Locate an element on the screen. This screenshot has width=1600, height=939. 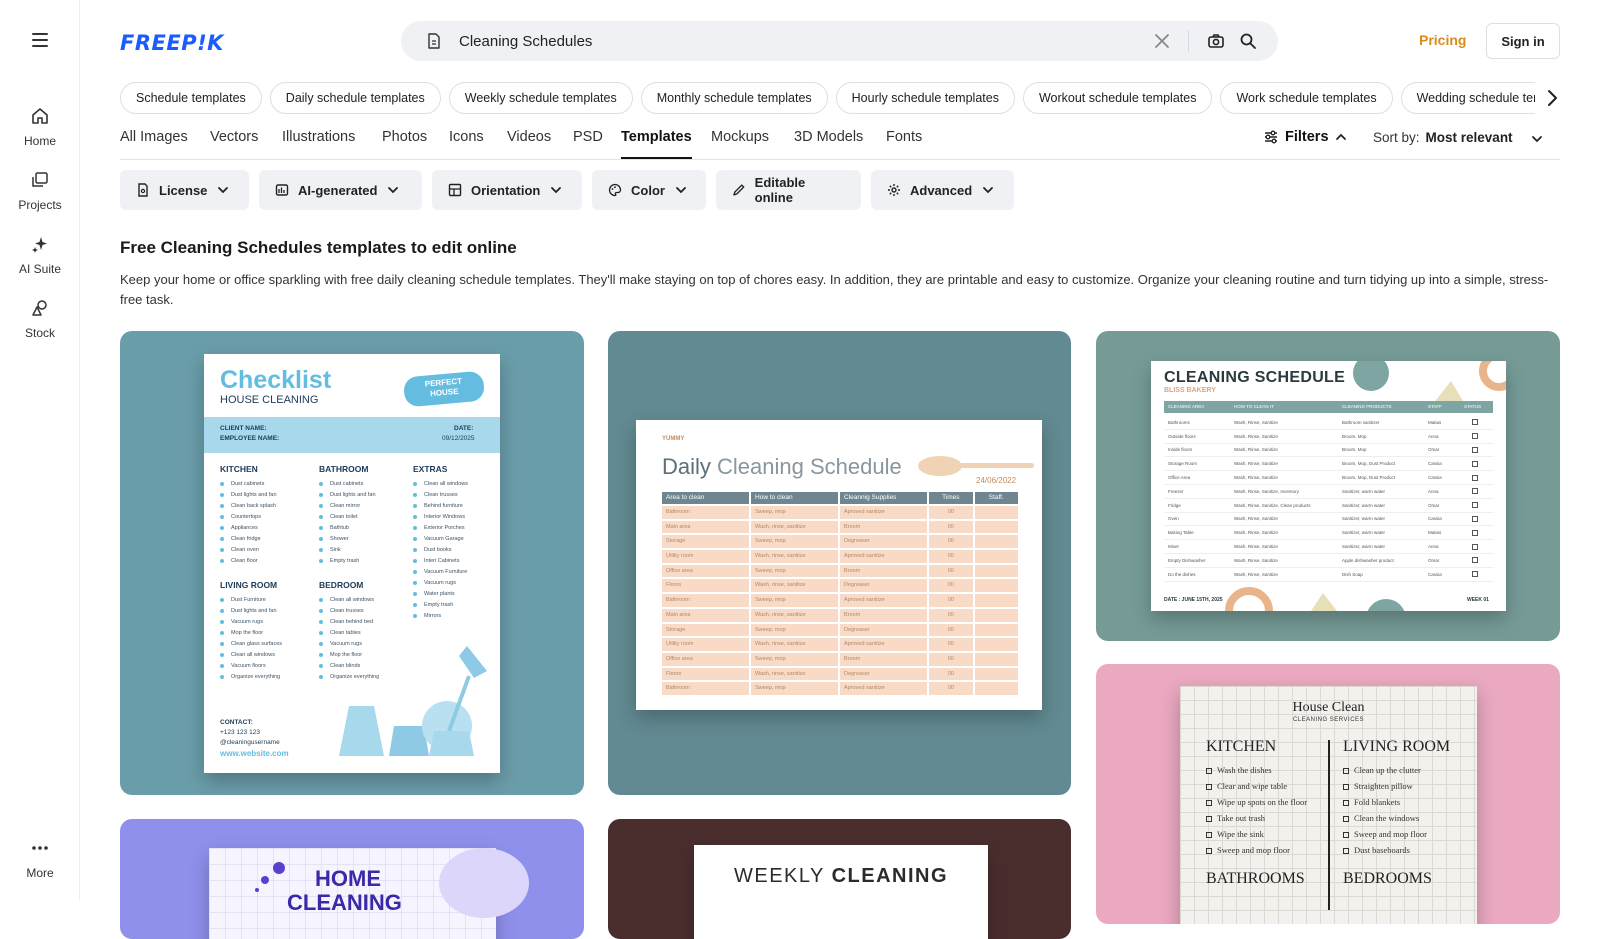
table-cell: Matias is located at coordinates (1435, 422).